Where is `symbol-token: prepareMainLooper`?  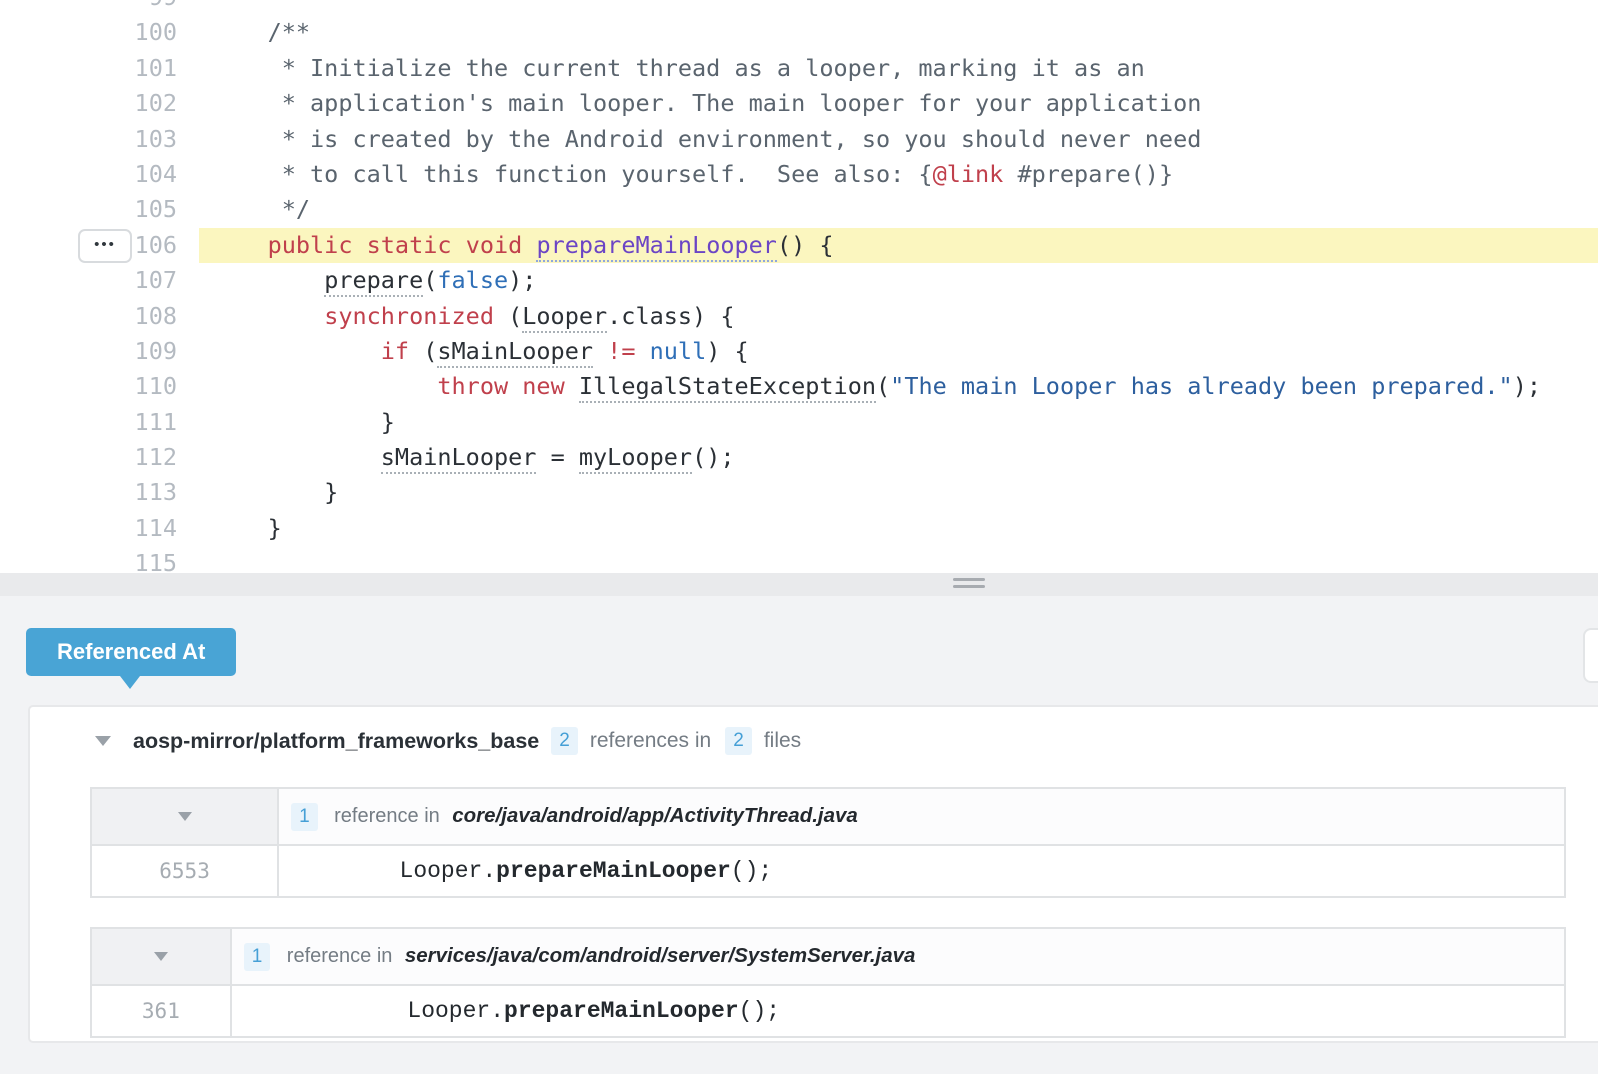 symbol-token: prepareMainLooper is located at coordinates (656, 246).